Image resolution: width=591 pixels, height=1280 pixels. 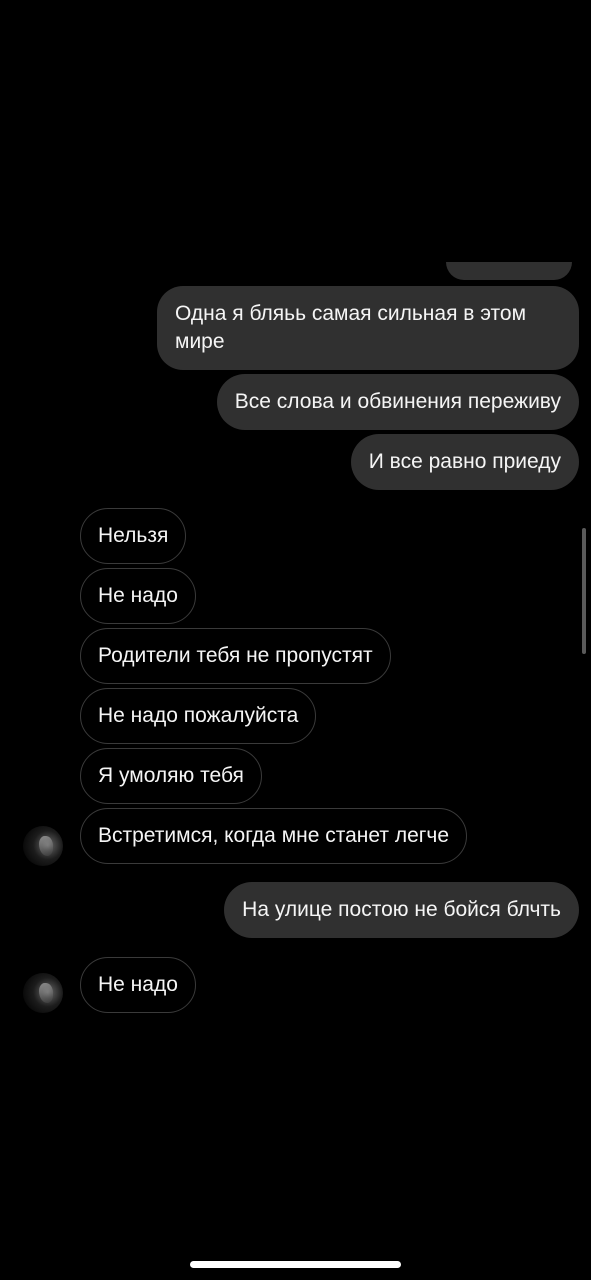 What do you see at coordinates (397, 402) in the screenshot?
I see `outgoing-message: Все слова и обвинения переживу` at bounding box center [397, 402].